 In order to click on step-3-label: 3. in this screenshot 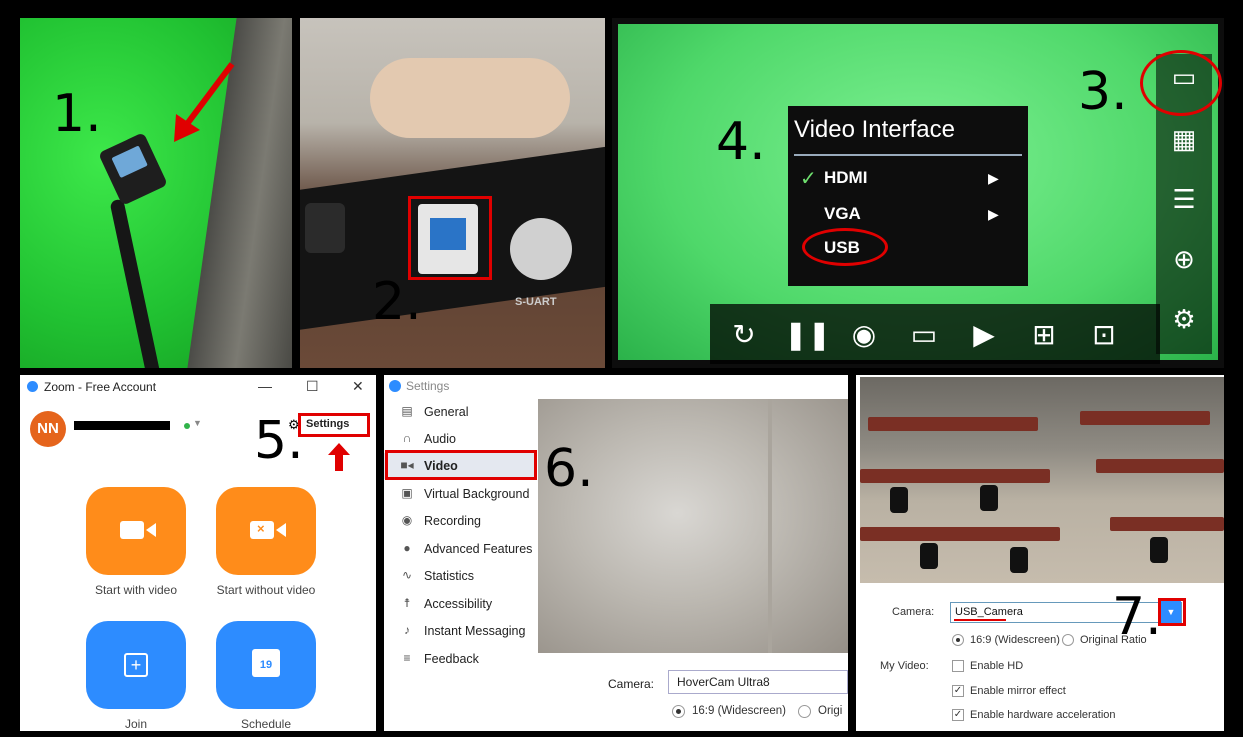, I will do `click(1103, 92)`.